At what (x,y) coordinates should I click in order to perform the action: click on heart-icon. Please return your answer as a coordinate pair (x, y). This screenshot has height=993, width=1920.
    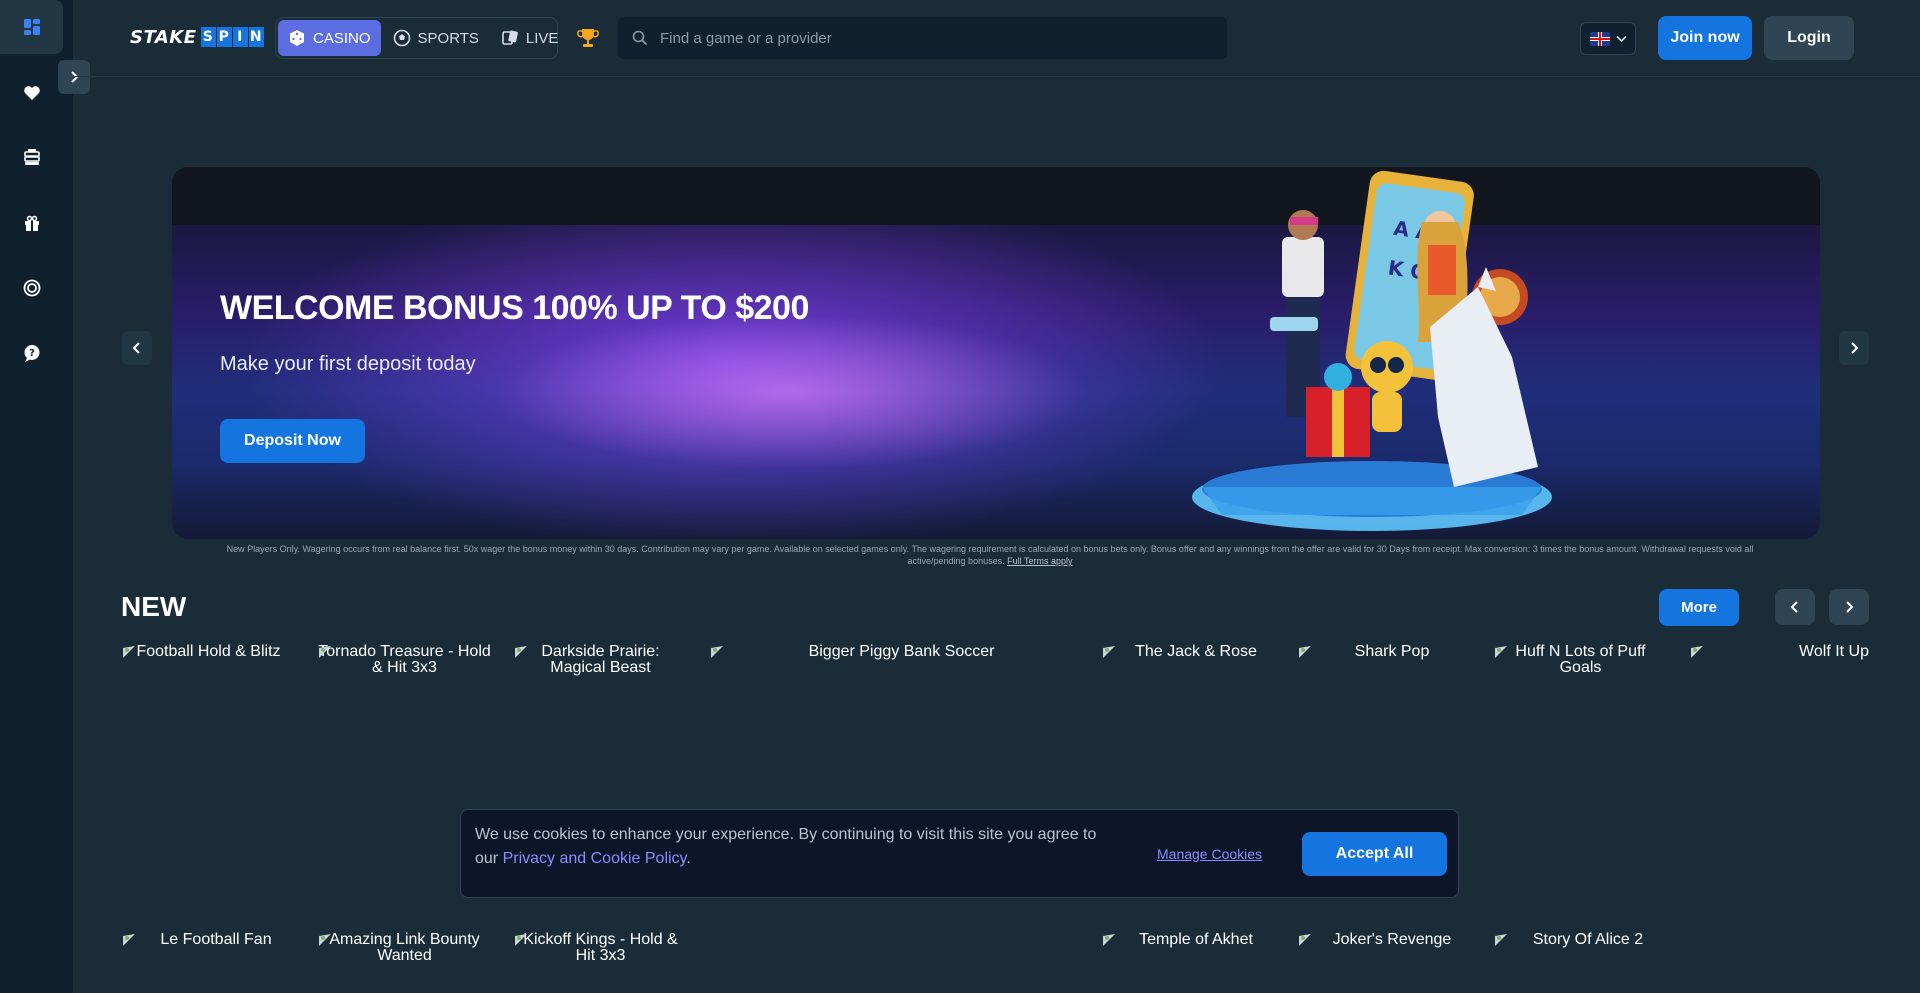
    Looking at the image, I should click on (31, 93).